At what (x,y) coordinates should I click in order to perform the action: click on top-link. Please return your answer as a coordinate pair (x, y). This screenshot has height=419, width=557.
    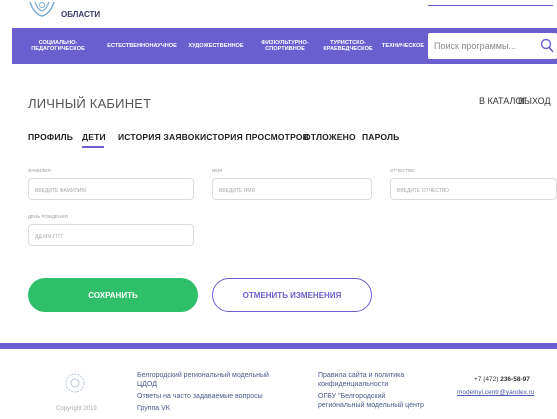
    Looking at the image, I should click on (490, 3).